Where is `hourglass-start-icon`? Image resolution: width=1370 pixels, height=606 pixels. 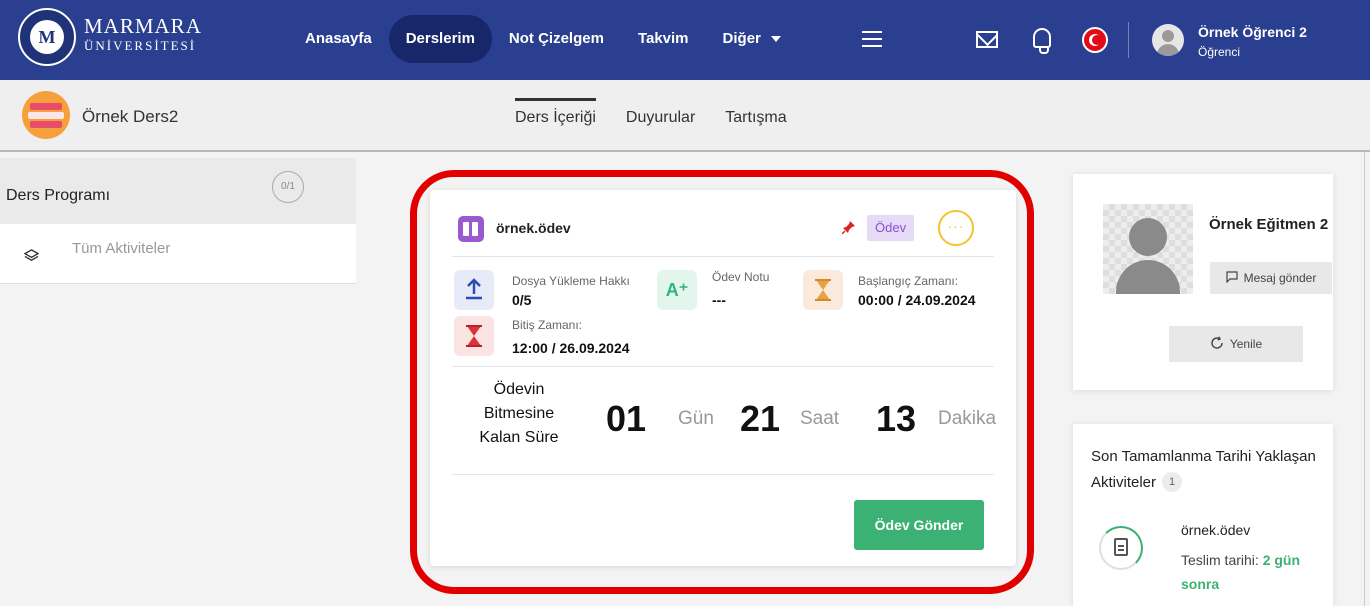 hourglass-start-icon is located at coordinates (823, 290).